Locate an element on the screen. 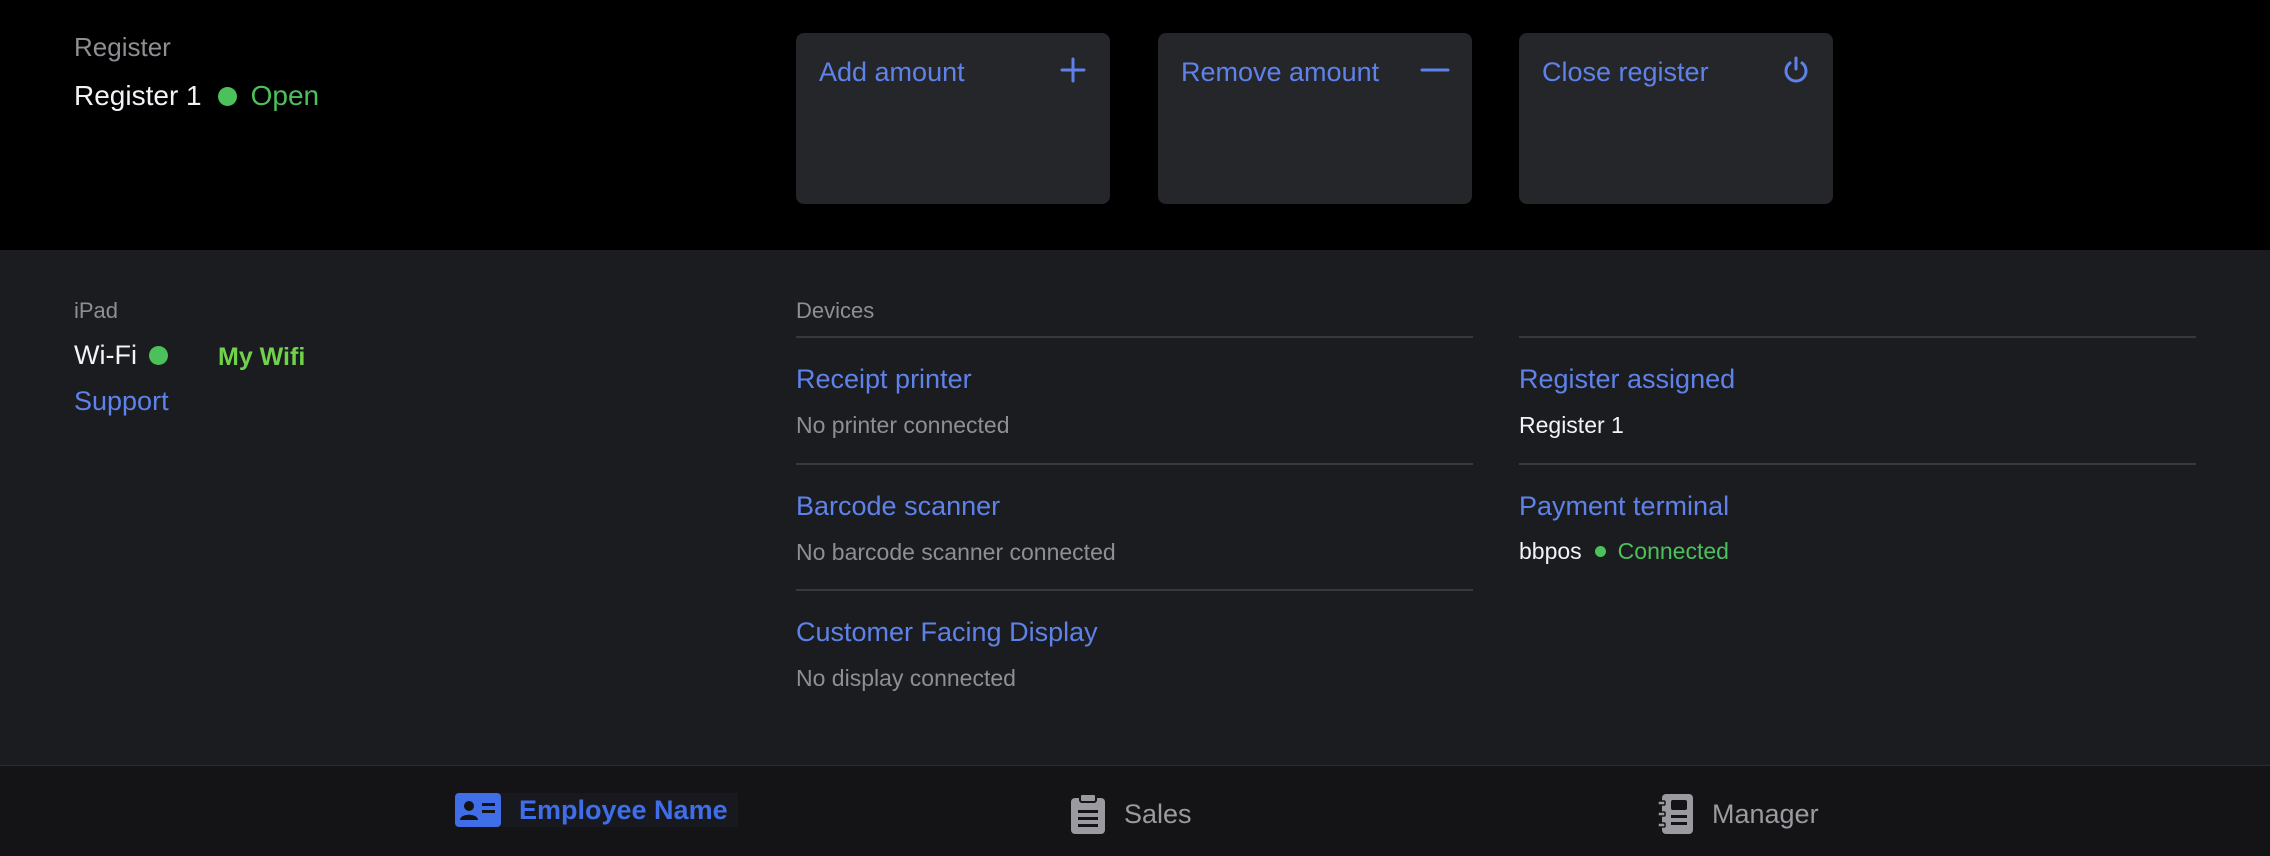 The width and height of the screenshot is (2270, 856). support-link: Support is located at coordinates (121, 401).